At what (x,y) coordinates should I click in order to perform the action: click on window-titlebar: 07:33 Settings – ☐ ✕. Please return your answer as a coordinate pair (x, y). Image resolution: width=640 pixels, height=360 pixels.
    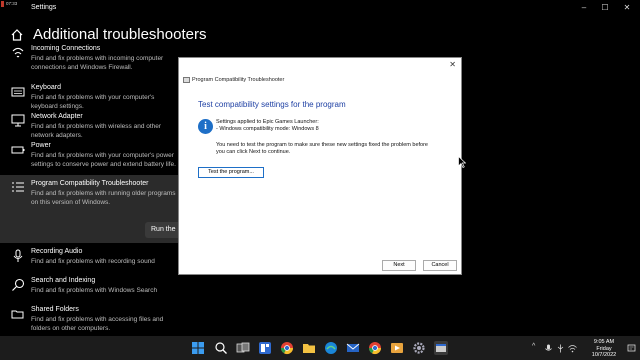
    Looking at the image, I should click on (320, 8).